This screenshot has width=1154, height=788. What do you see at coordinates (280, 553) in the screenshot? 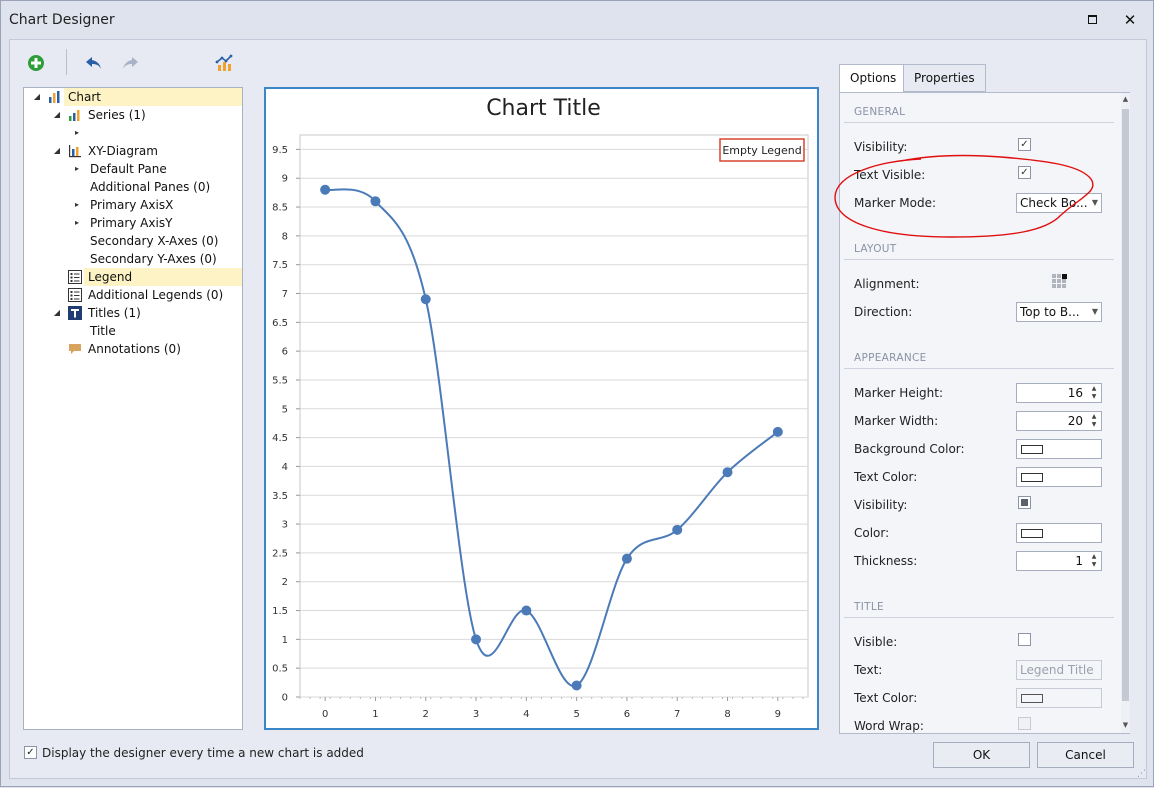
I see `y-tick-label: 2.5` at bounding box center [280, 553].